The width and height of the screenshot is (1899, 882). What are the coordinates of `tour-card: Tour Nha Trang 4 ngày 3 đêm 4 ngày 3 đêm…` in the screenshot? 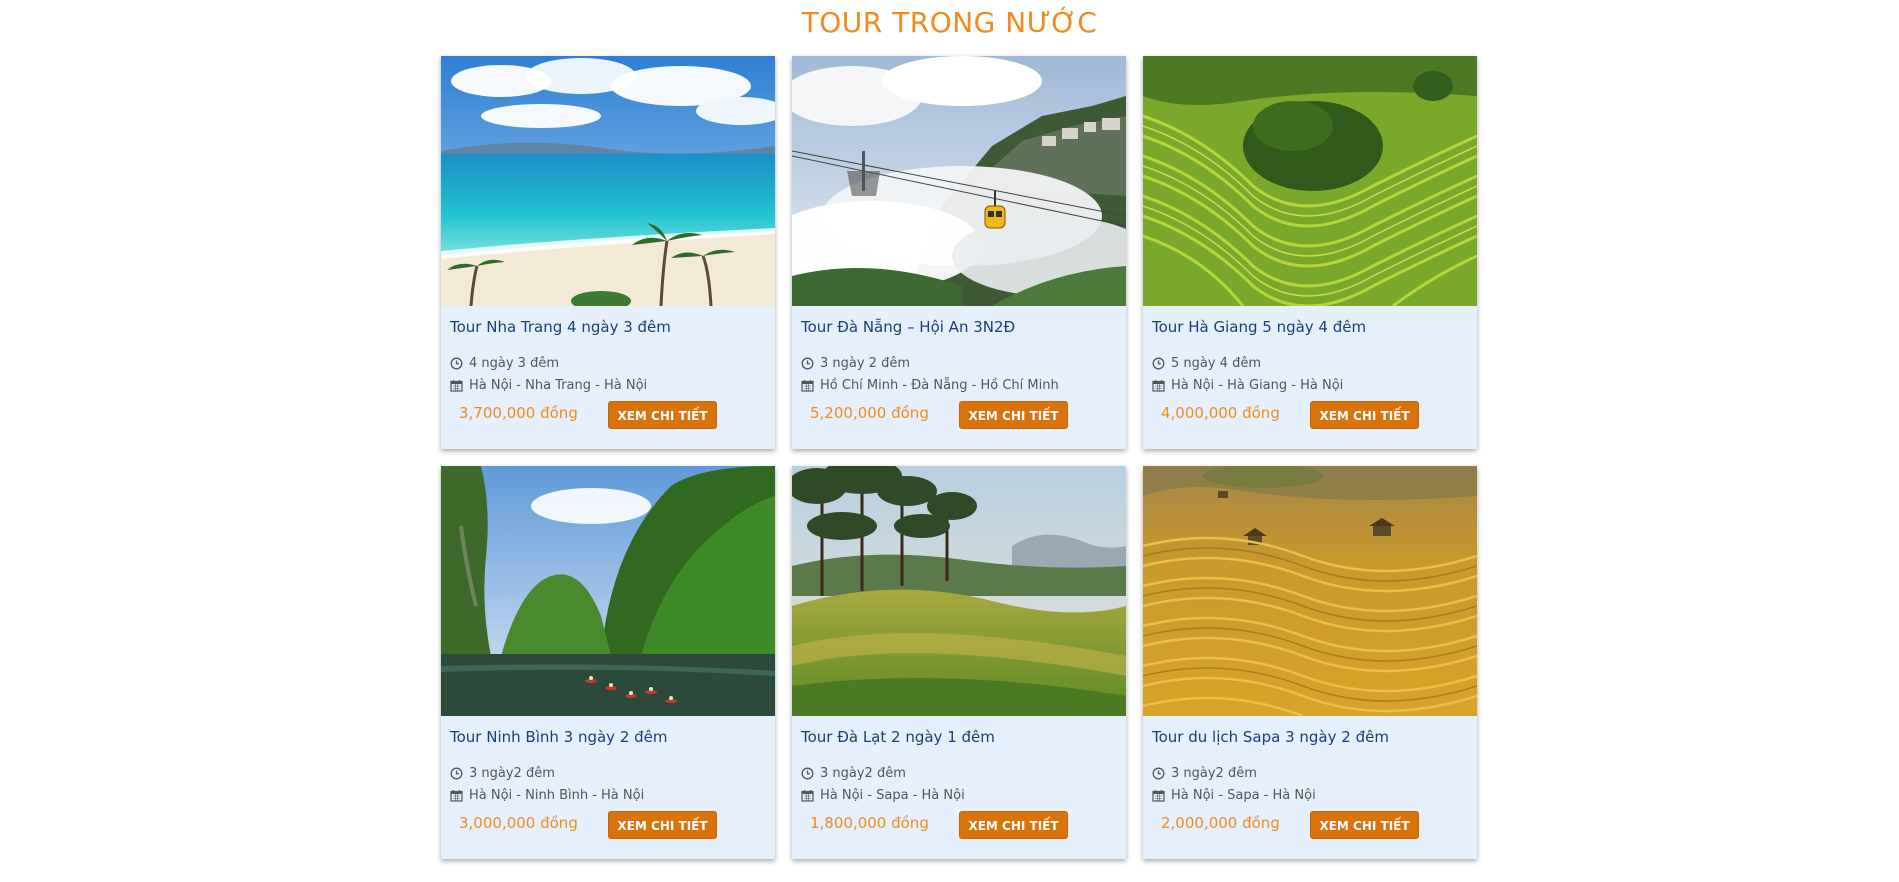 It's located at (608, 252).